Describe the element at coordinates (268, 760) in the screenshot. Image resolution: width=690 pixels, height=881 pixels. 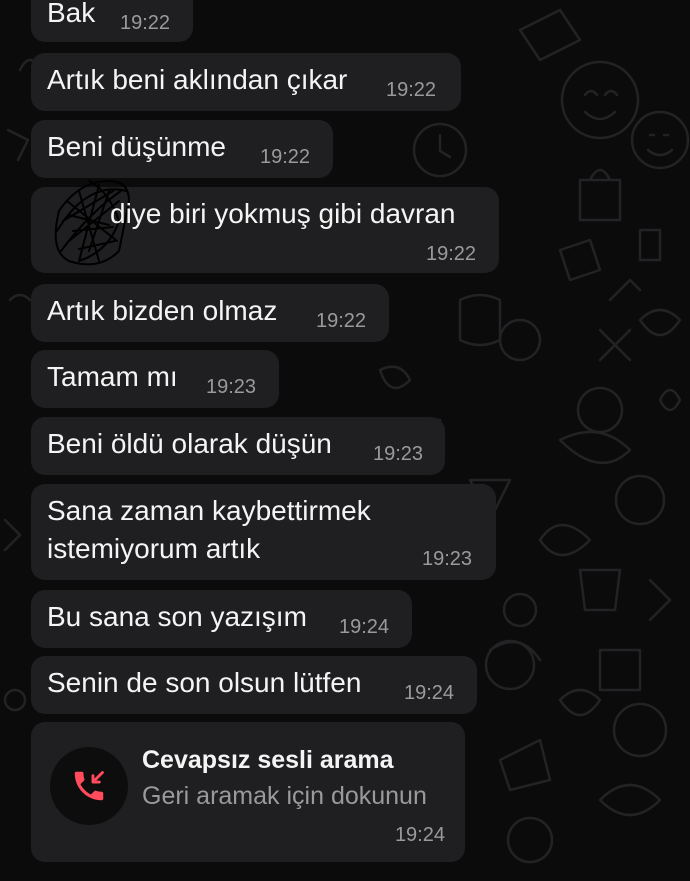
I see `missed-call-title: Cevapsız sesli arama` at that location.